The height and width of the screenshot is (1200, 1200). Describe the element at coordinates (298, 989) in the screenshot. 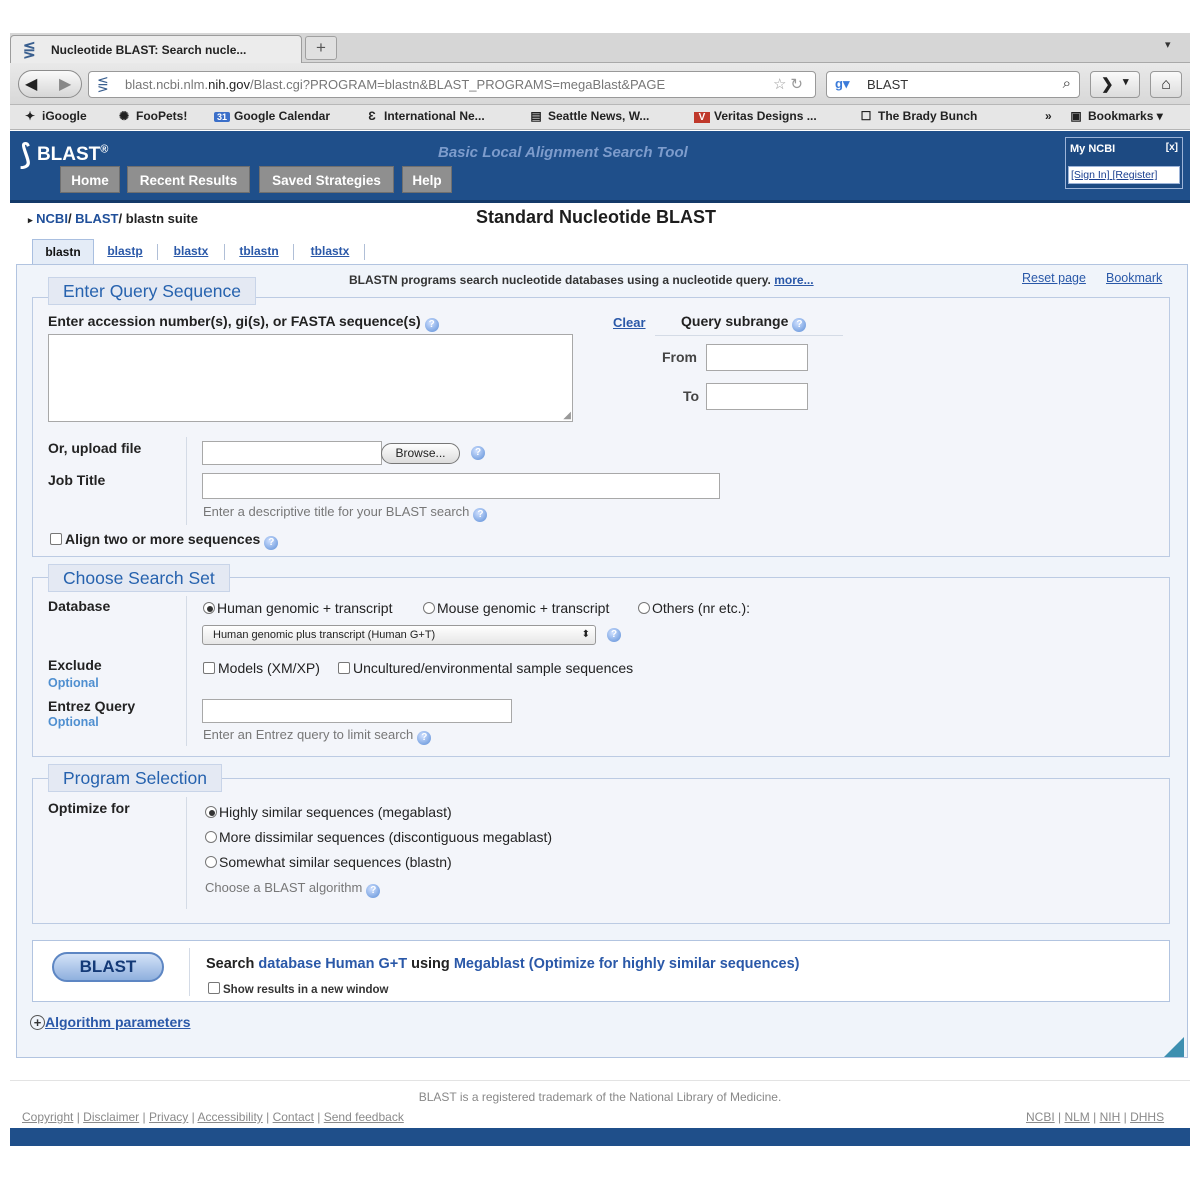

I see `new-window-option: Show results in a new window` at that location.